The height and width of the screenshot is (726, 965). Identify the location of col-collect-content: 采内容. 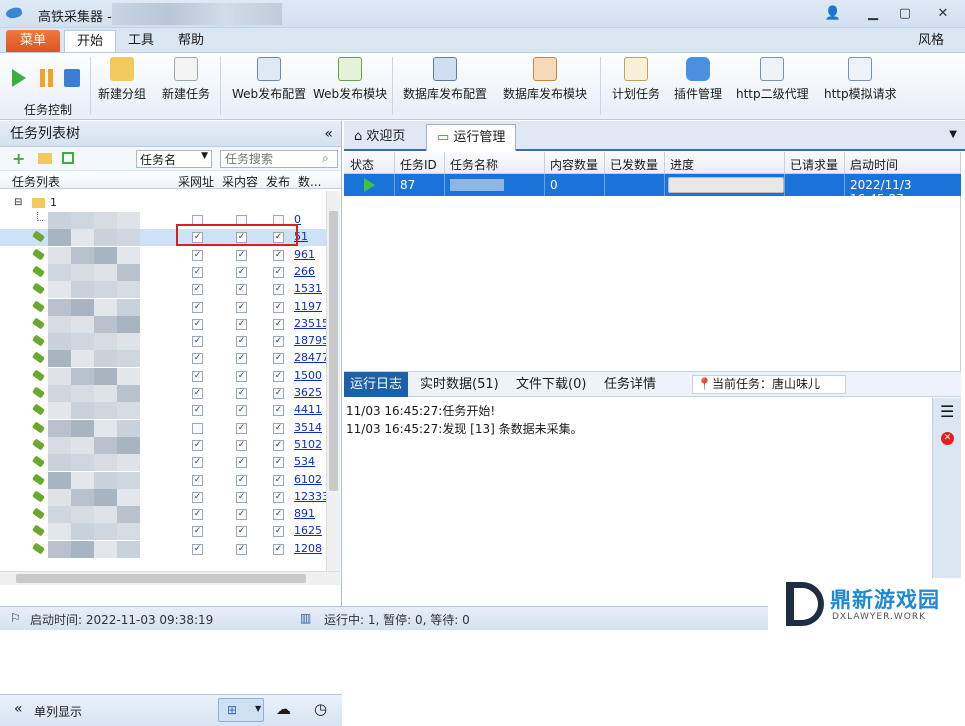
(240, 181).